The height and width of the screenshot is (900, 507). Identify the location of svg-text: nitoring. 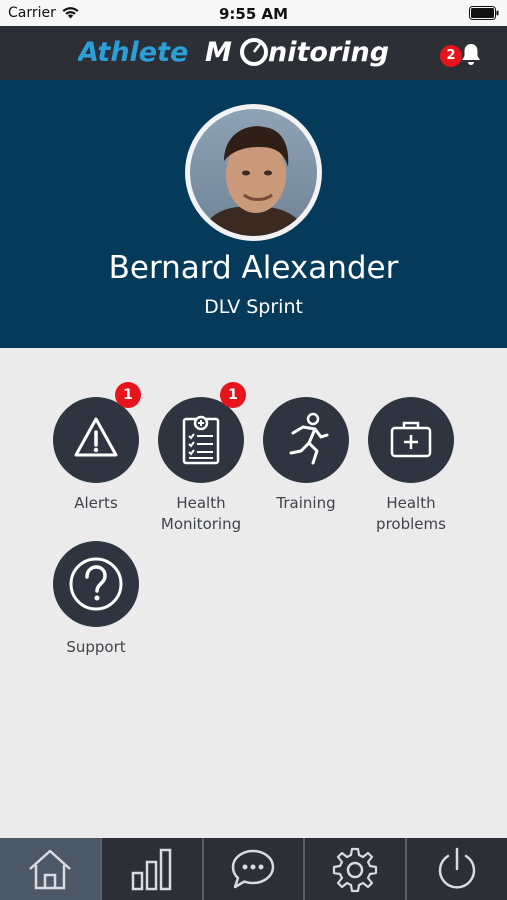
(328, 52).